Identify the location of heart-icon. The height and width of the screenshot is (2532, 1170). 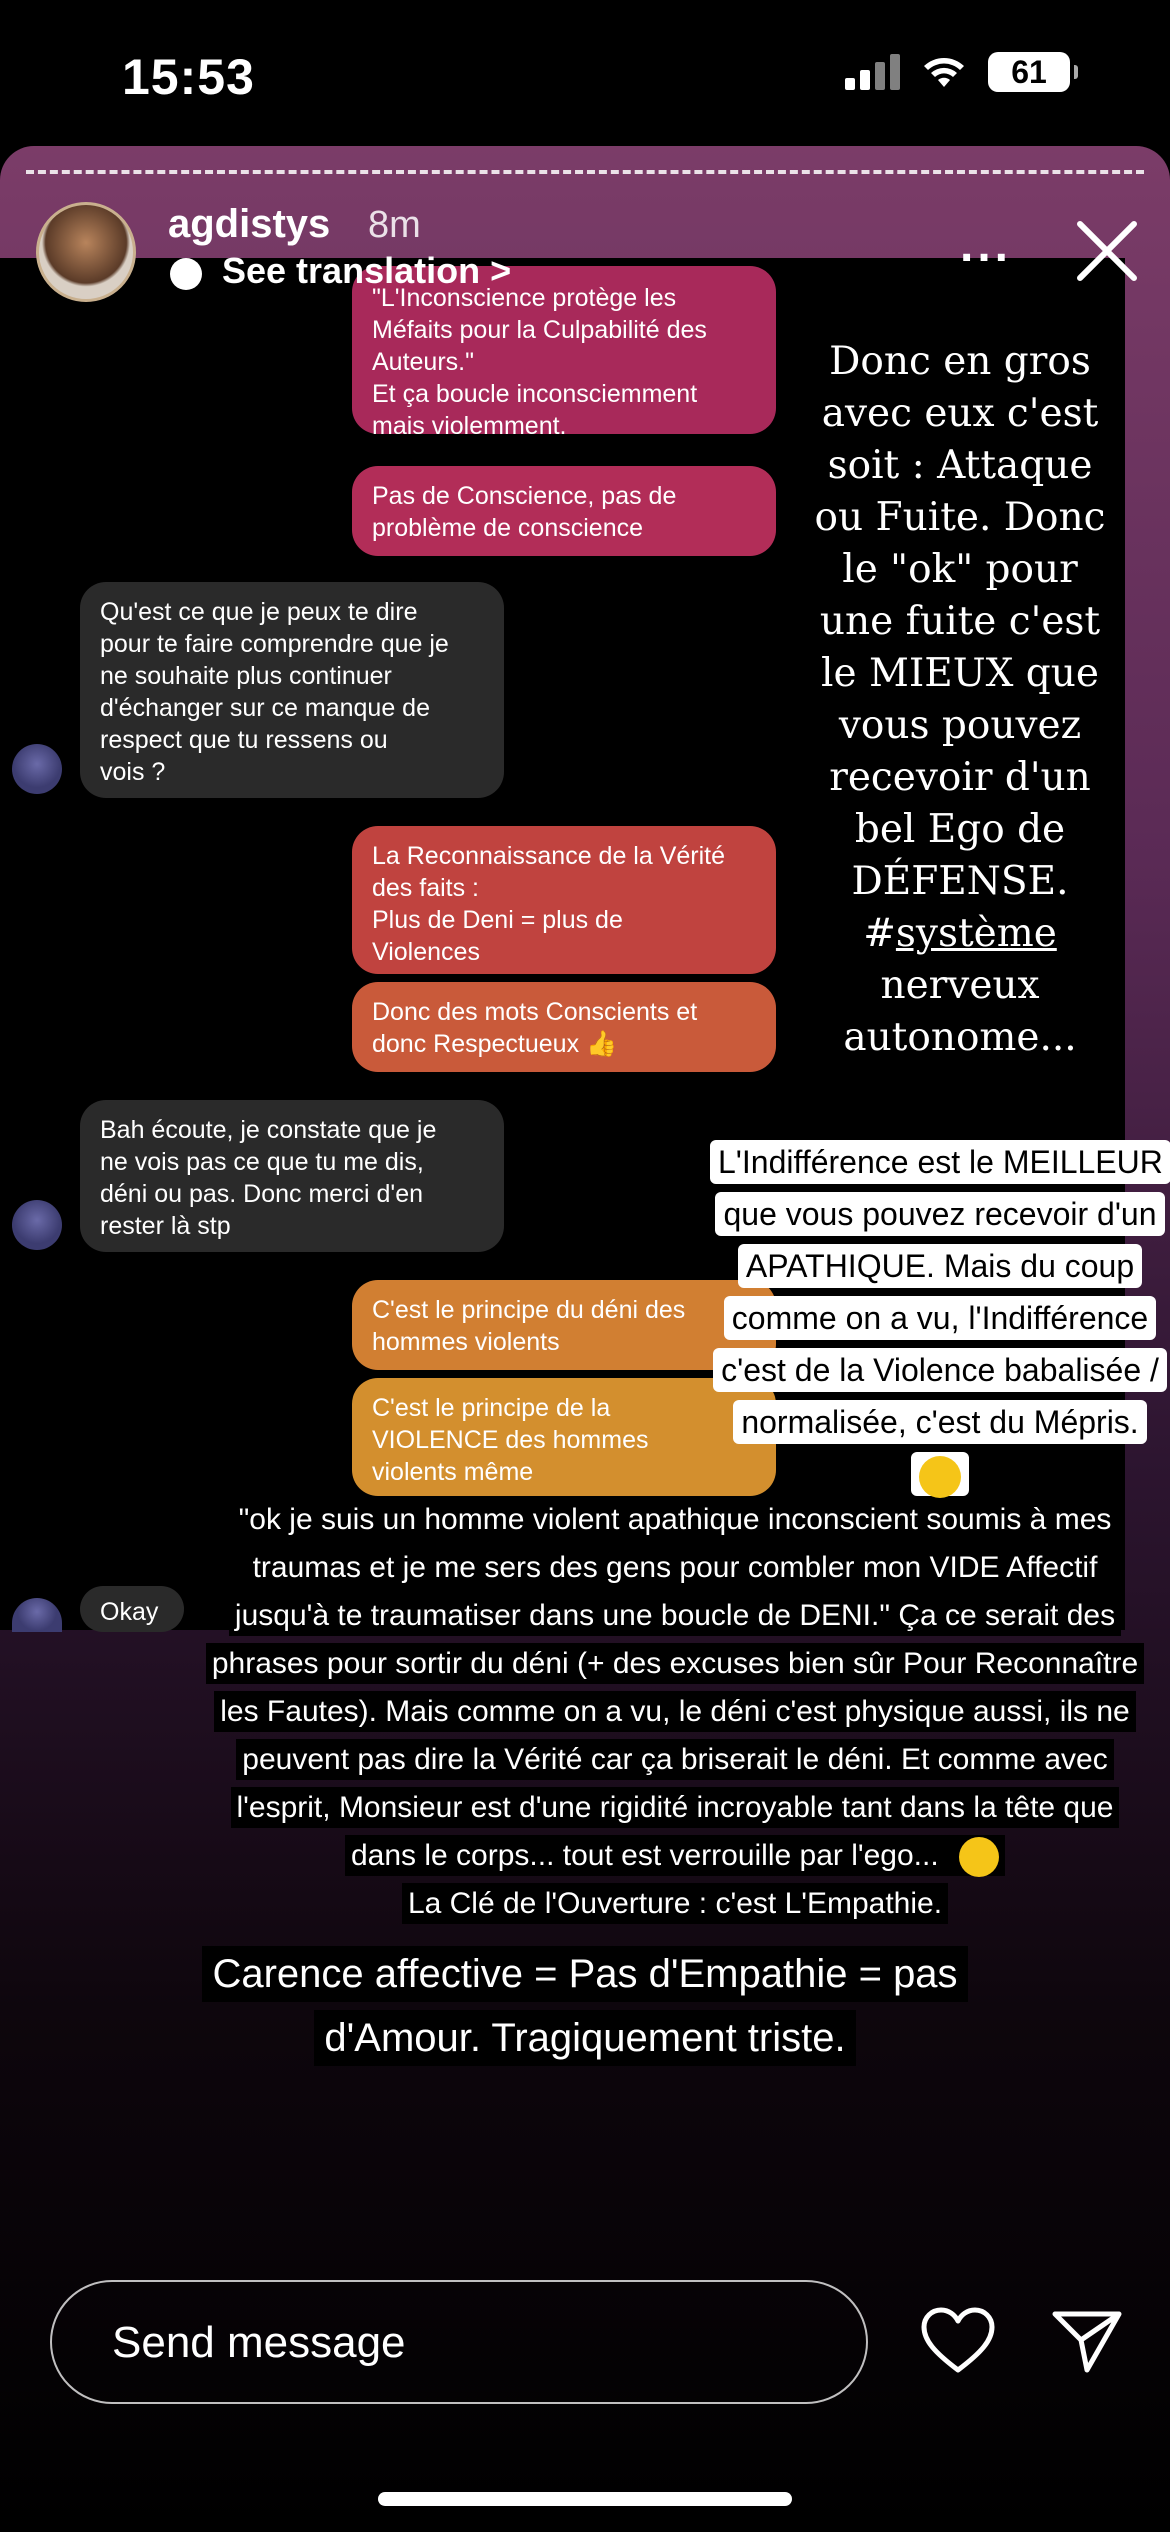
(958, 2341).